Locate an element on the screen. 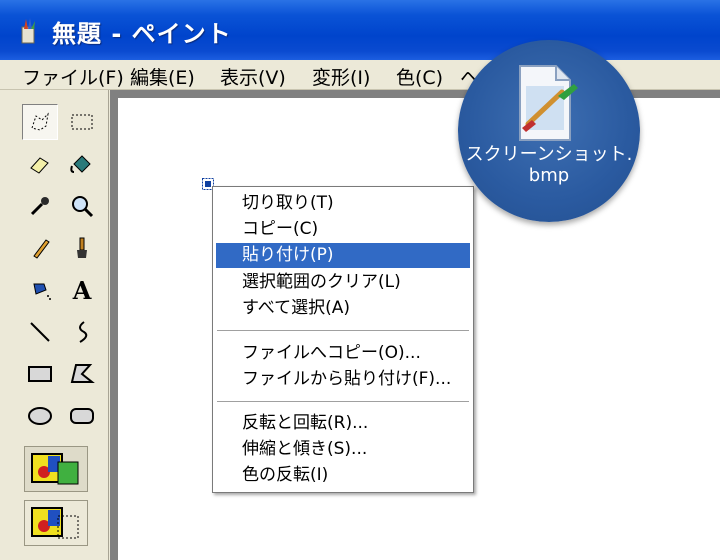 This screenshot has width=720, height=560. line-icon is located at coordinates (40, 332).